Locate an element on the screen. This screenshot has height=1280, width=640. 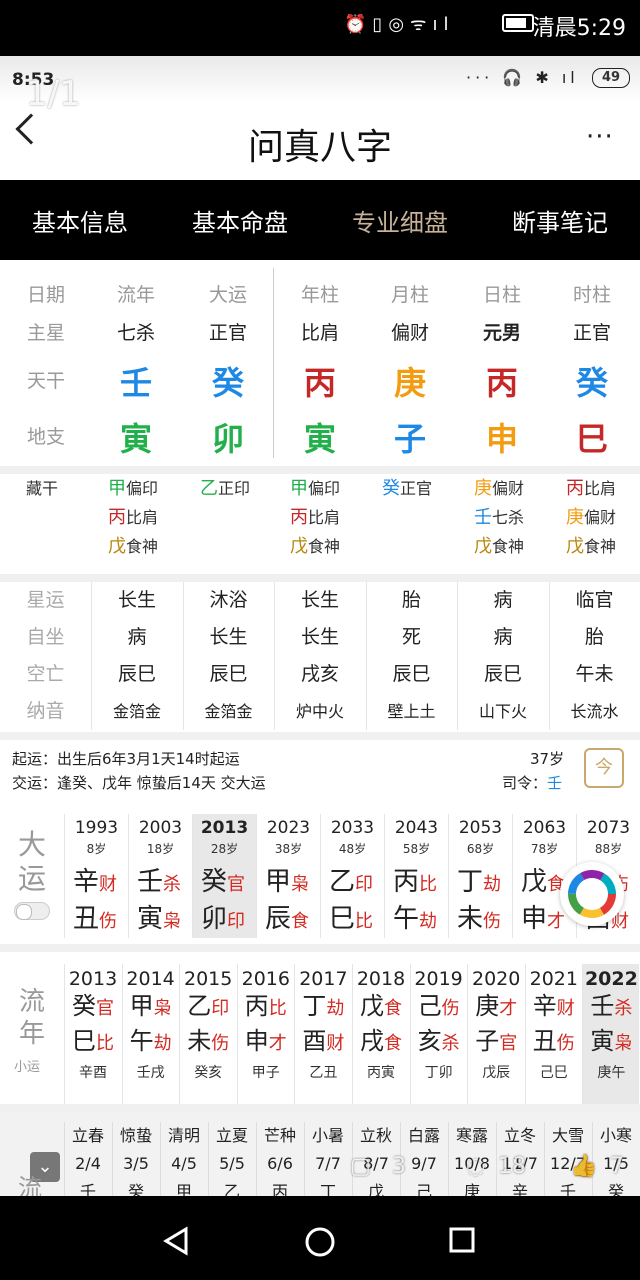
xiaoyun-value: 戊辰 is located at coordinates (496, 1073).